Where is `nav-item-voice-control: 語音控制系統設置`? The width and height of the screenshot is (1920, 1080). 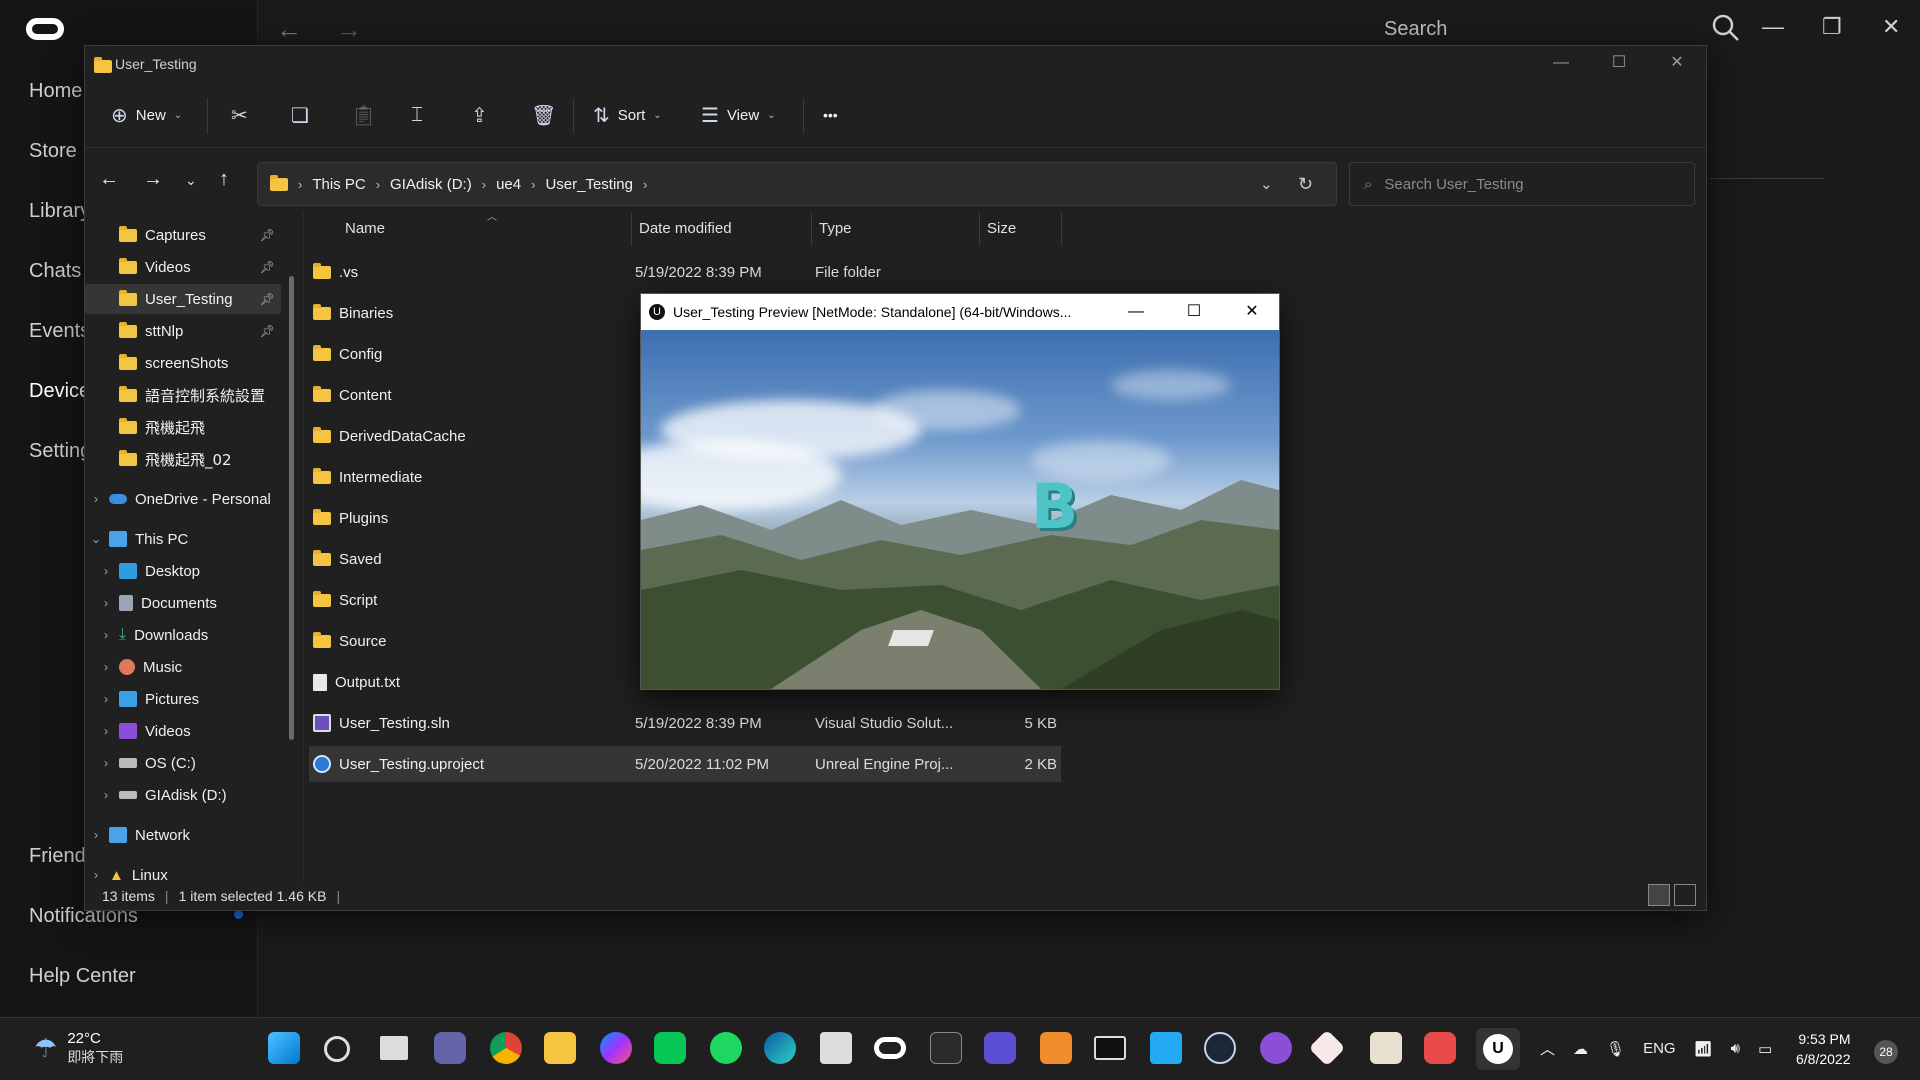
nav-item-voice-control: 語音控制系統設置 is located at coordinates (183, 395).